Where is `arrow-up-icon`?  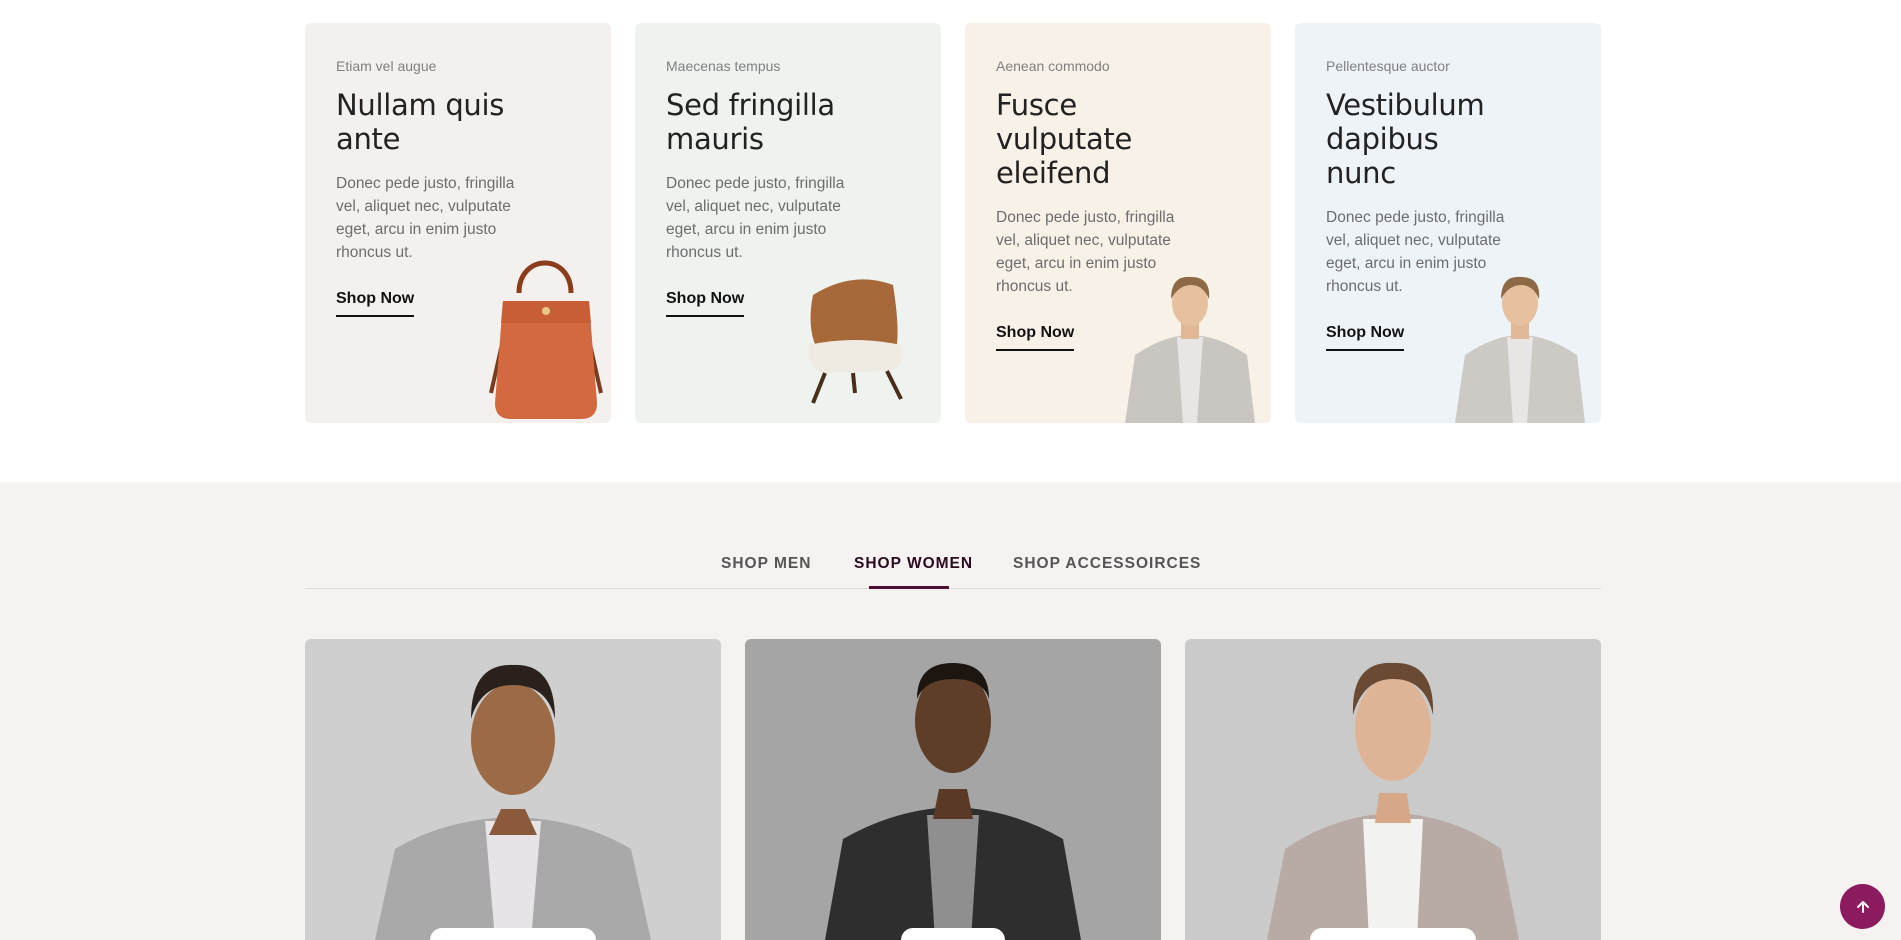
arrow-up-icon is located at coordinates (1862, 906).